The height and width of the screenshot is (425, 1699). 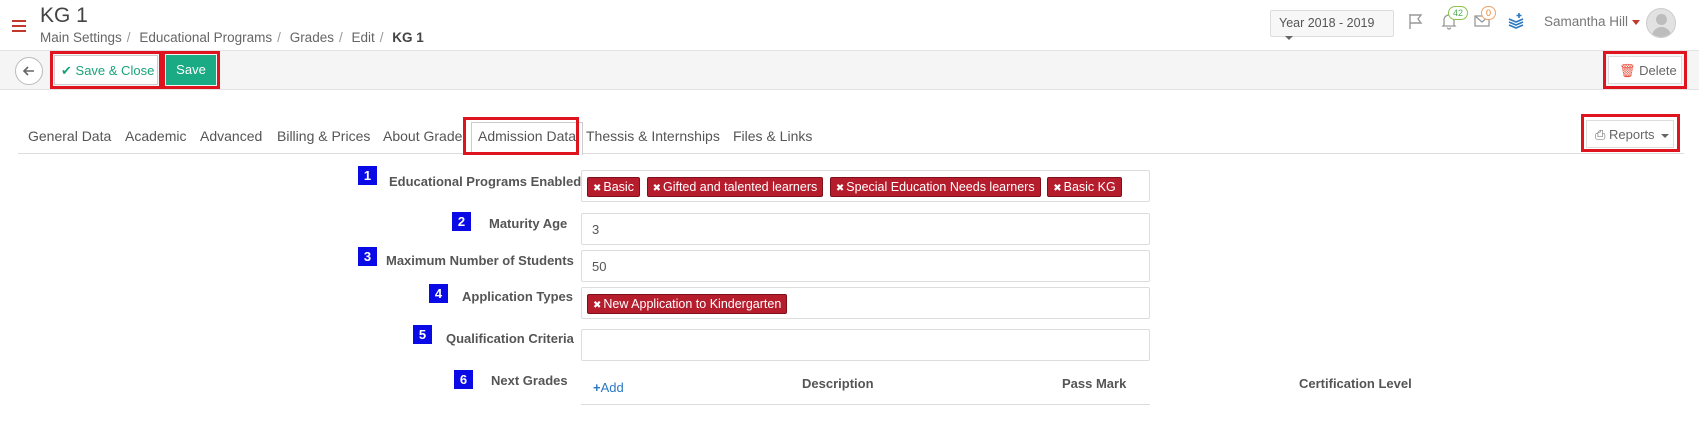 What do you see at coordinates (935, 187) in the screenshot?
I see `program-tag: ✖ Special Education Needs learners` at bounding box center [935, 187].